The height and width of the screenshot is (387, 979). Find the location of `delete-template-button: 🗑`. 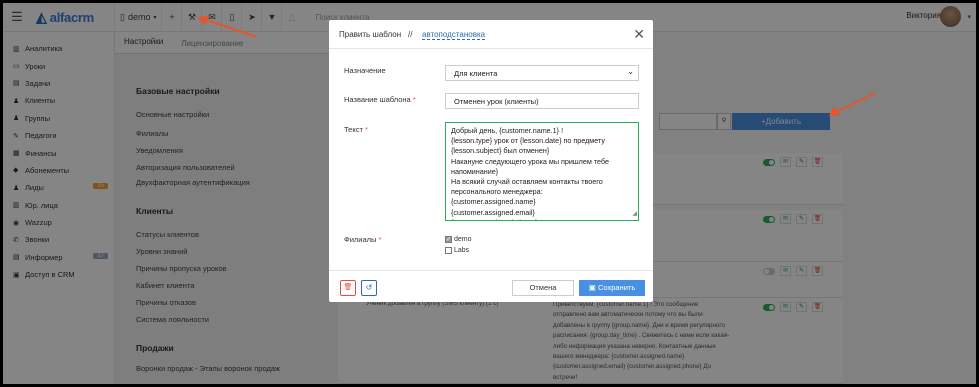

delete-template-button: 🗑 is located at coordinates (348, 288).